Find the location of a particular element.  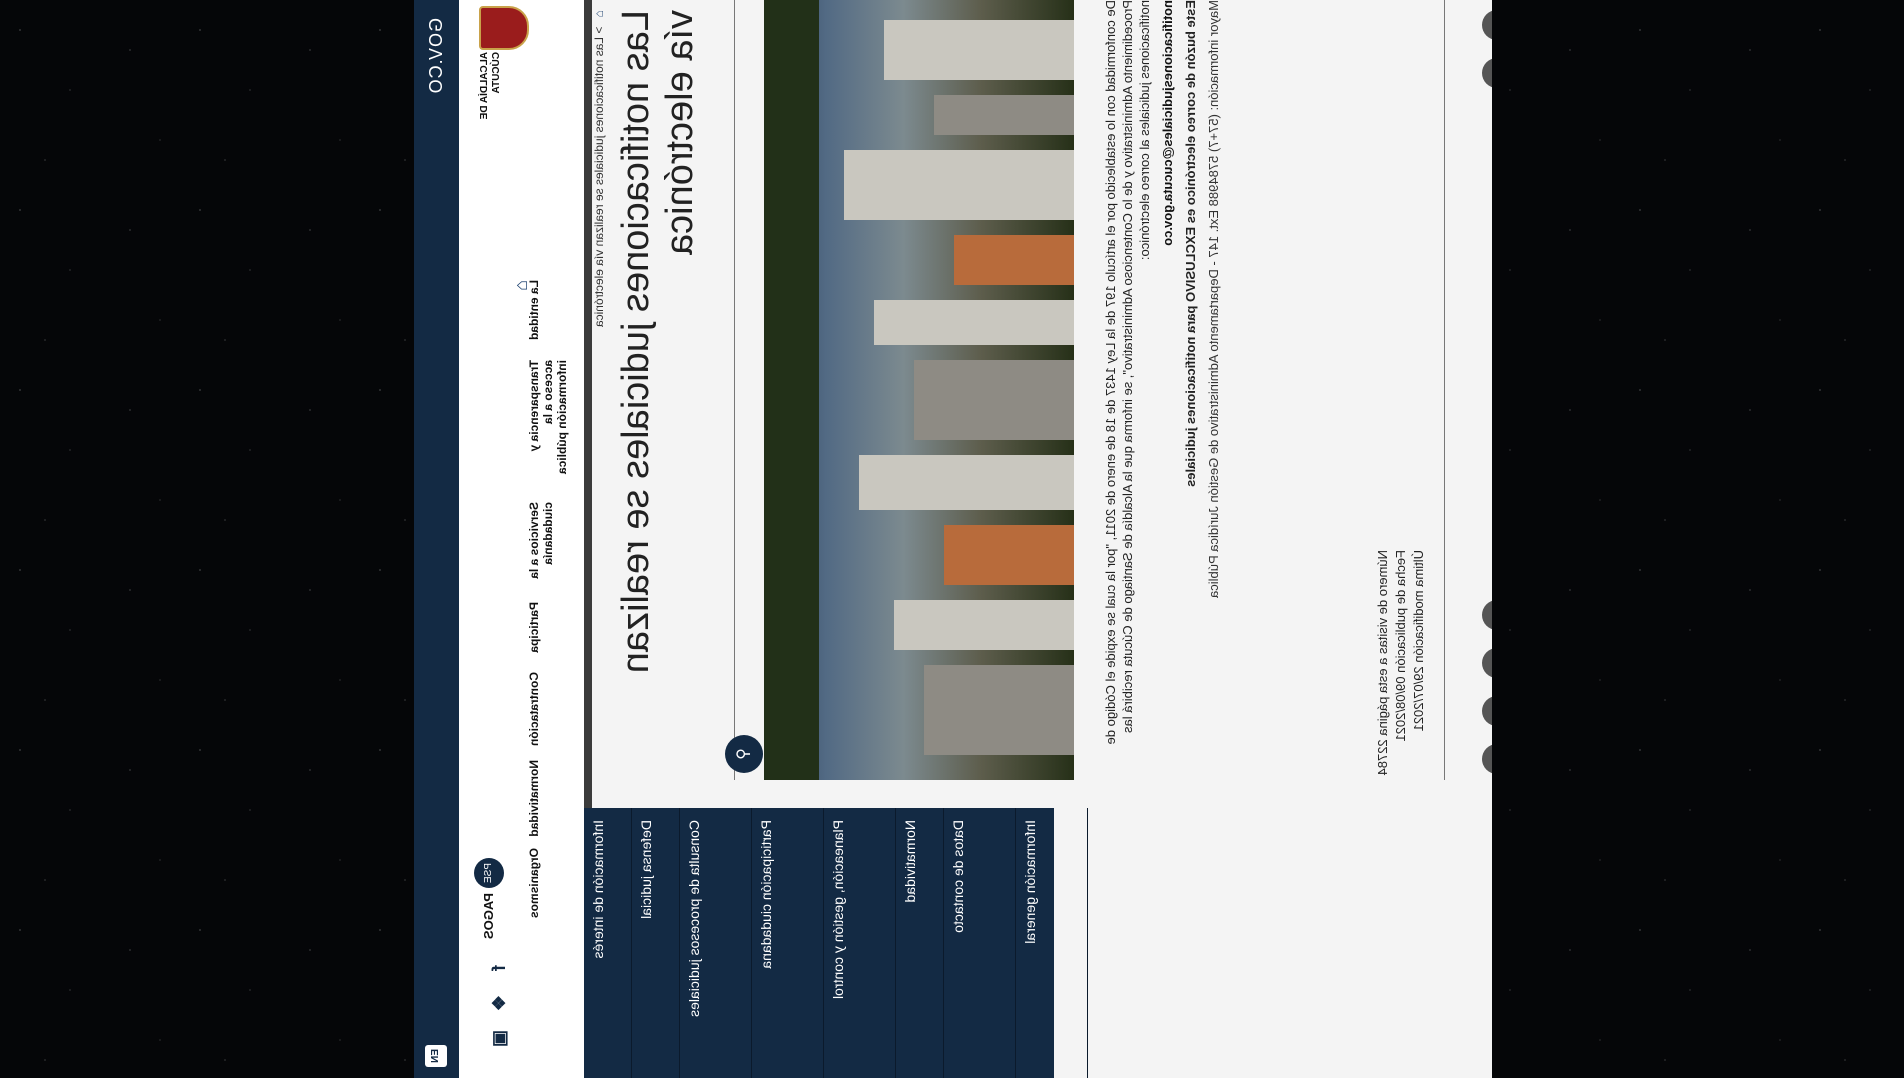

facebook-icon: f is located at coordinates (499, 968).